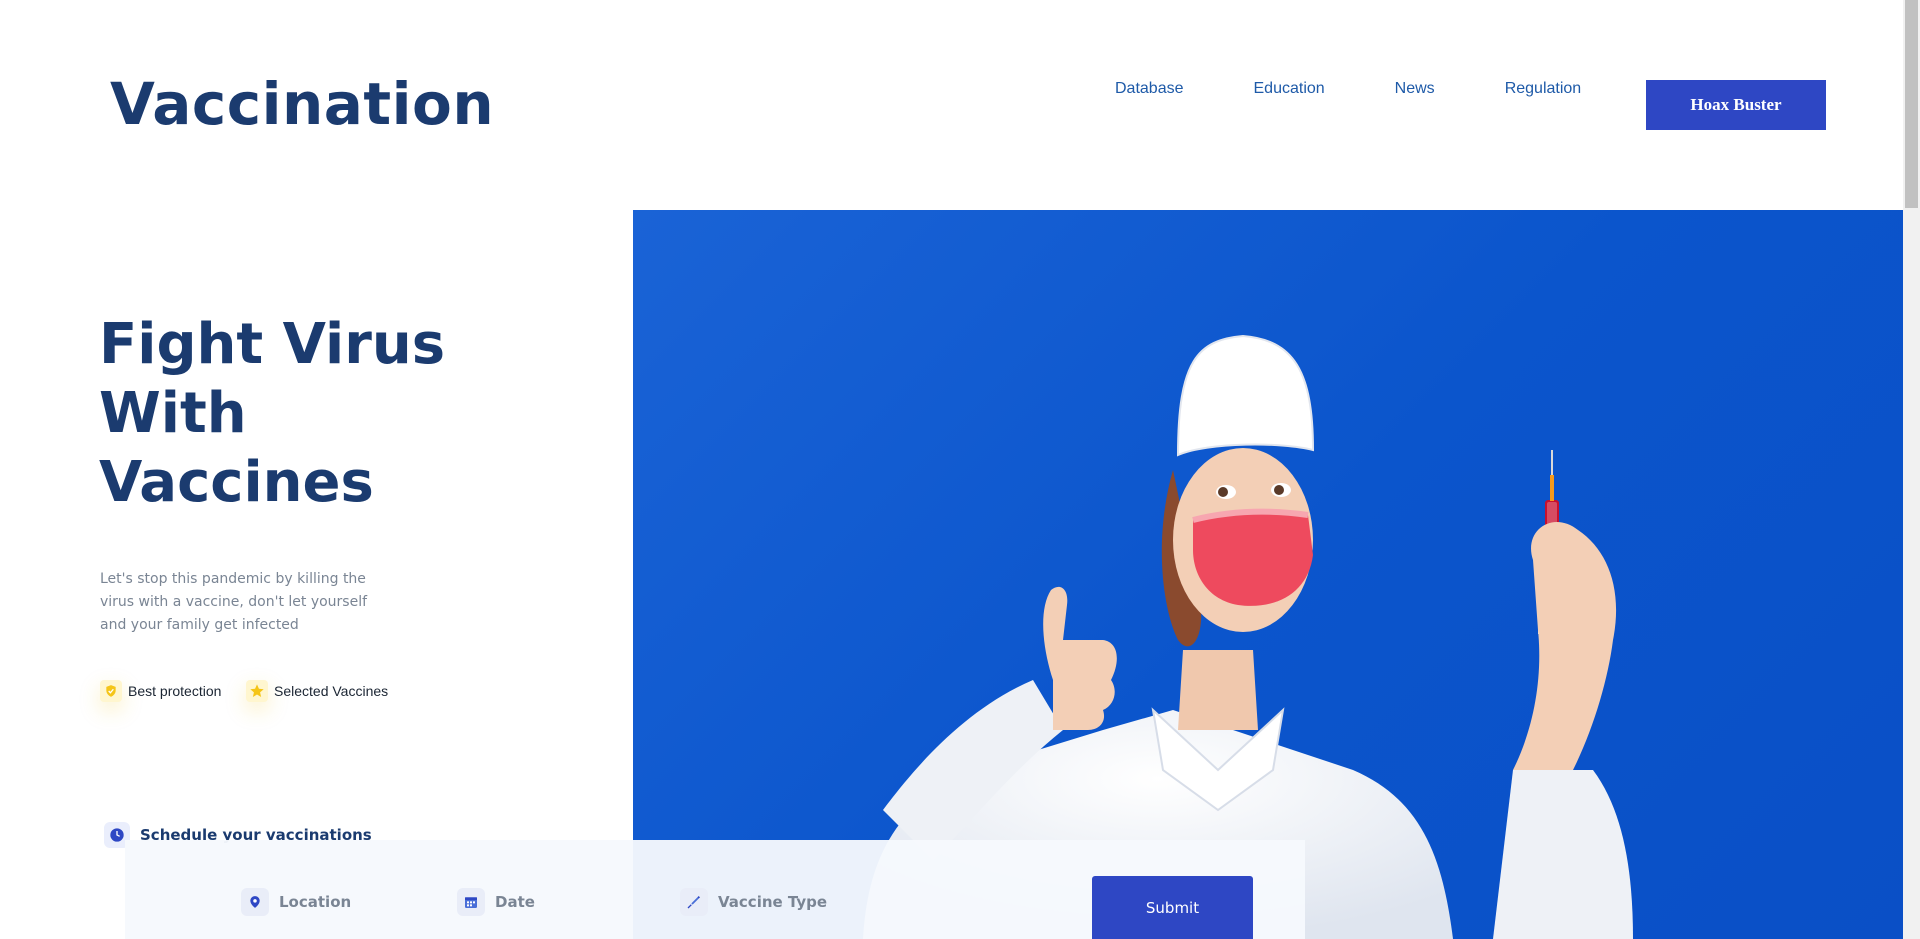 Image resolution: width=1920 pixels, height=939 pixels. I want to click on feature-label: Selected Vaccines, so click(331, 691).